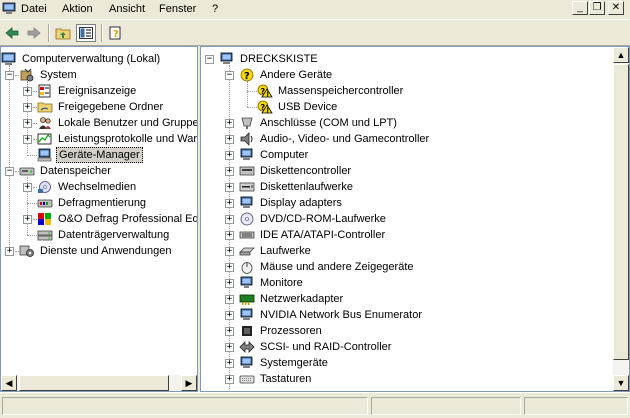  What do you see at coordinates (302, 299) in the screenshot?
I see `tree-item-label: Netzwerkadapter` at bounding box center [302, 299].